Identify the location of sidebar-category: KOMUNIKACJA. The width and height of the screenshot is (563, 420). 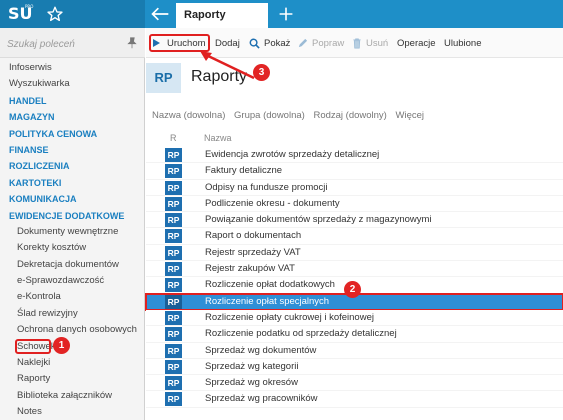
(72, 199).